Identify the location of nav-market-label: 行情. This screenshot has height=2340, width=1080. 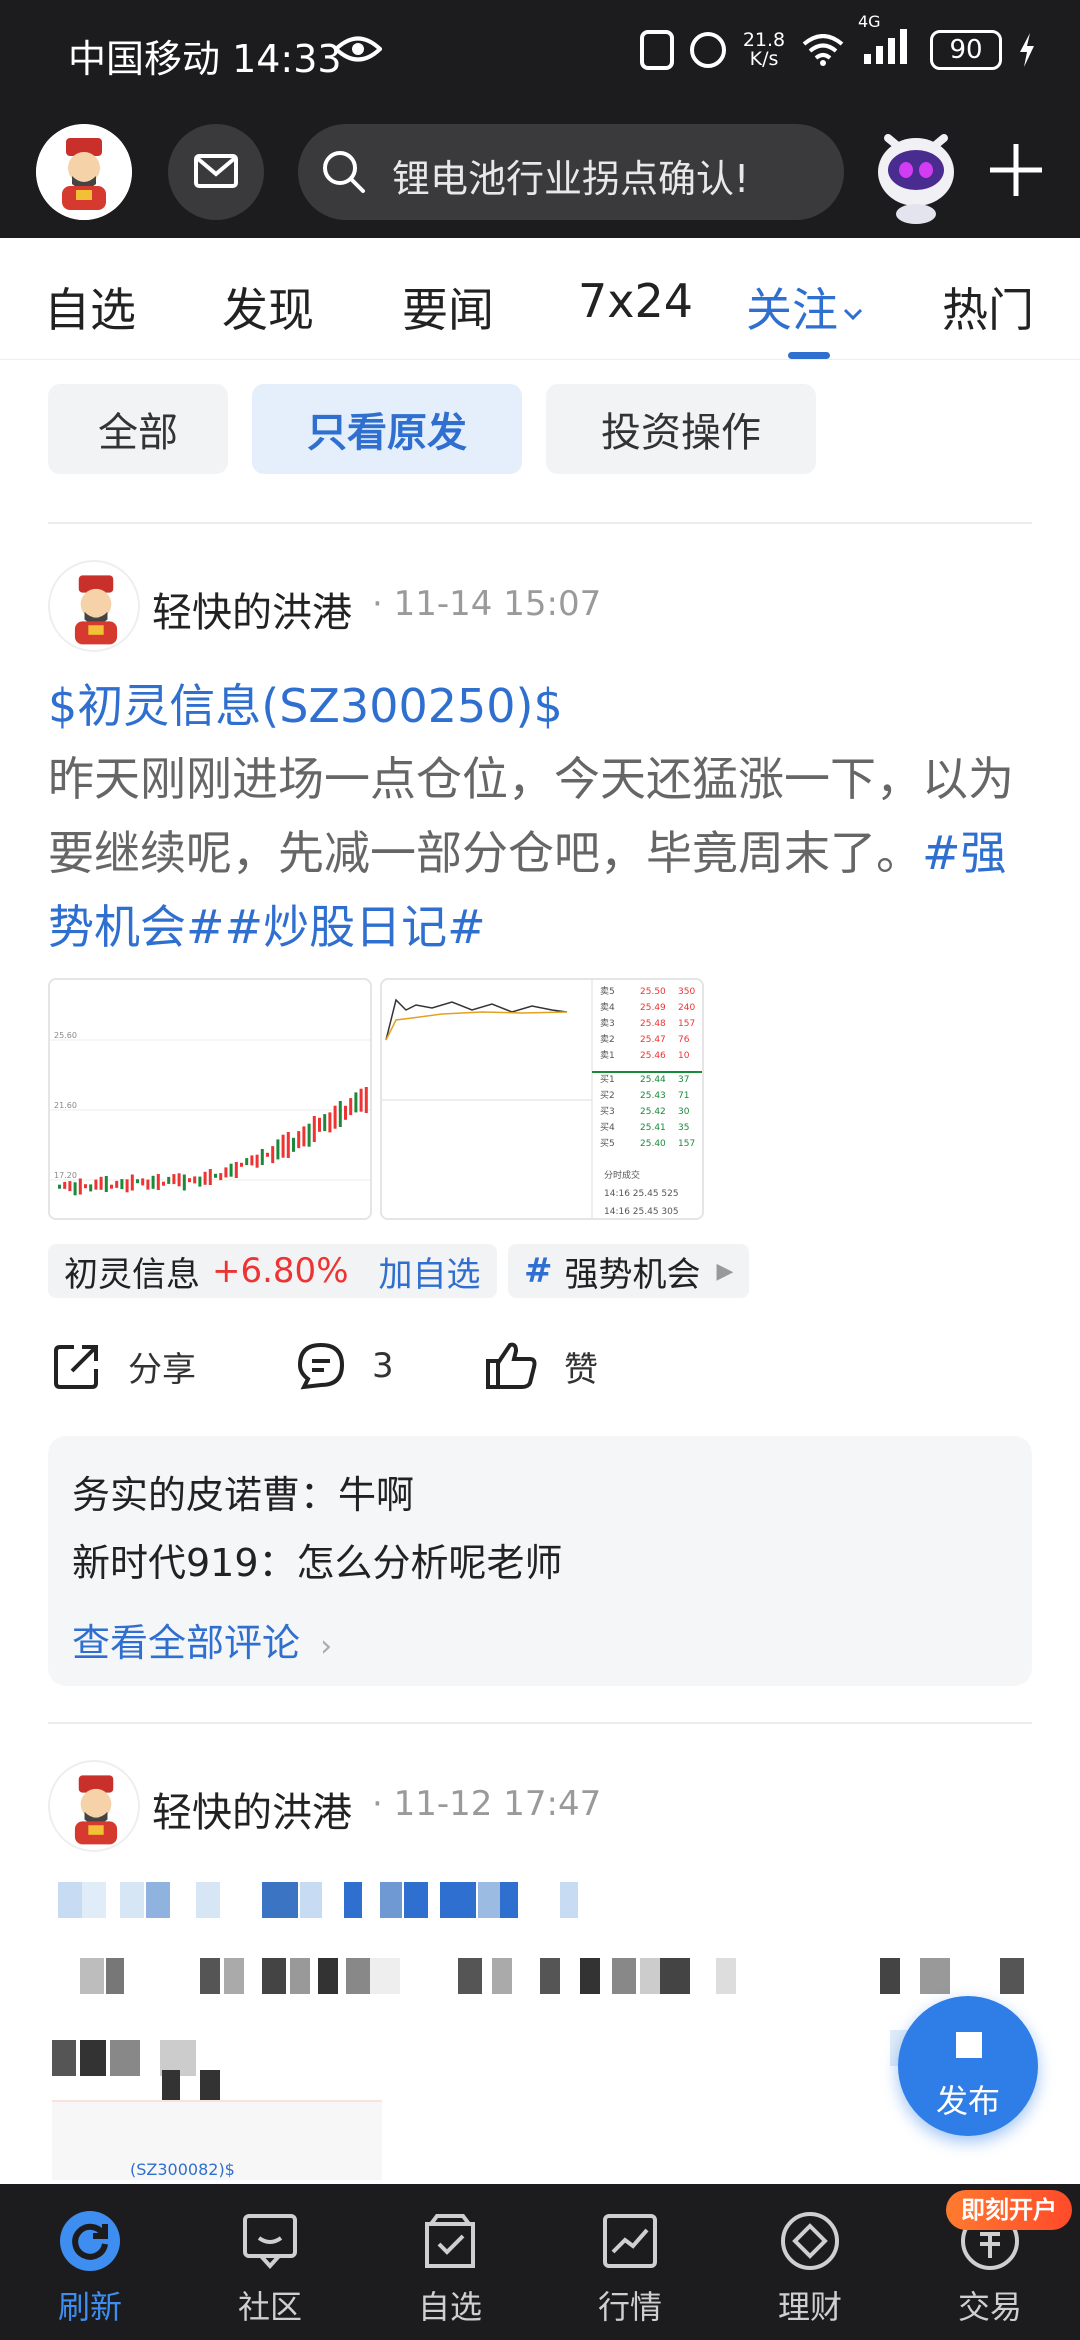
(629, 2307).